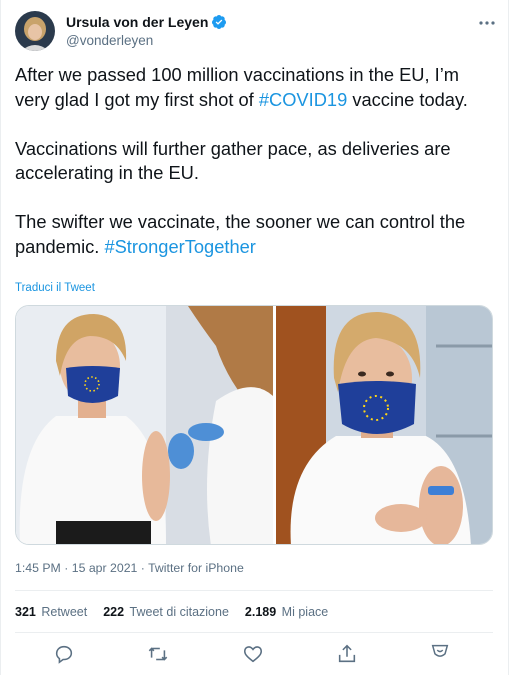 This screenshot has height=675, width=509. Describe the element at coordinates (179, 246) in the screenshot. I see `hashtag-strongertogether-link: #StrongerTogether` at that location.